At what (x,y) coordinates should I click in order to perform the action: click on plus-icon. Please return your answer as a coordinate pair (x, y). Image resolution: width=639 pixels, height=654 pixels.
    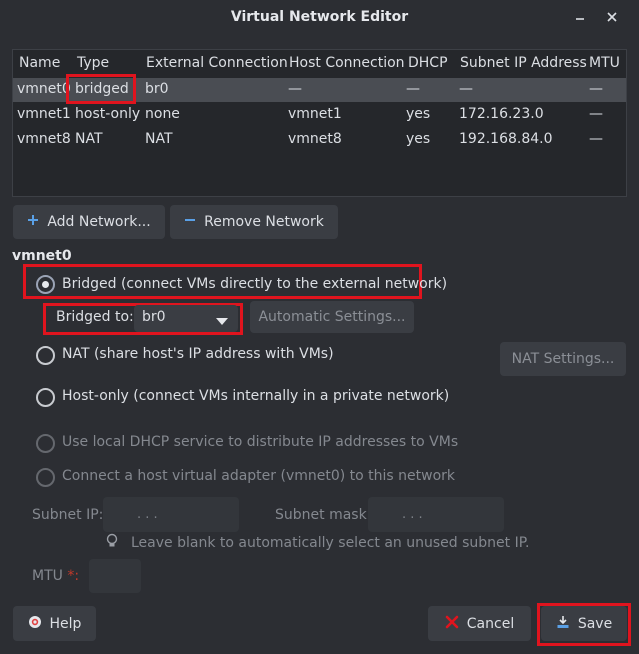
    Looking at the image, I should click on (33, 222).